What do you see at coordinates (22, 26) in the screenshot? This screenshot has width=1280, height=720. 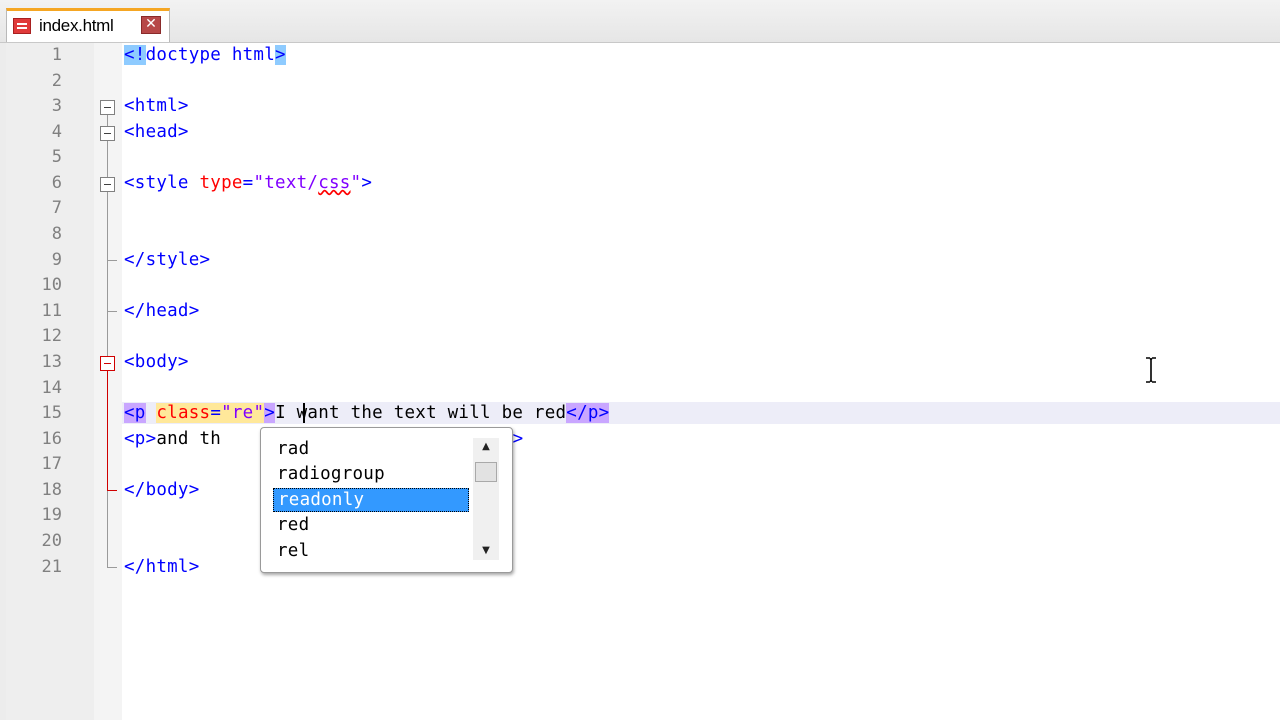 I see `html-file-icon` at bounding box center [22, 26].